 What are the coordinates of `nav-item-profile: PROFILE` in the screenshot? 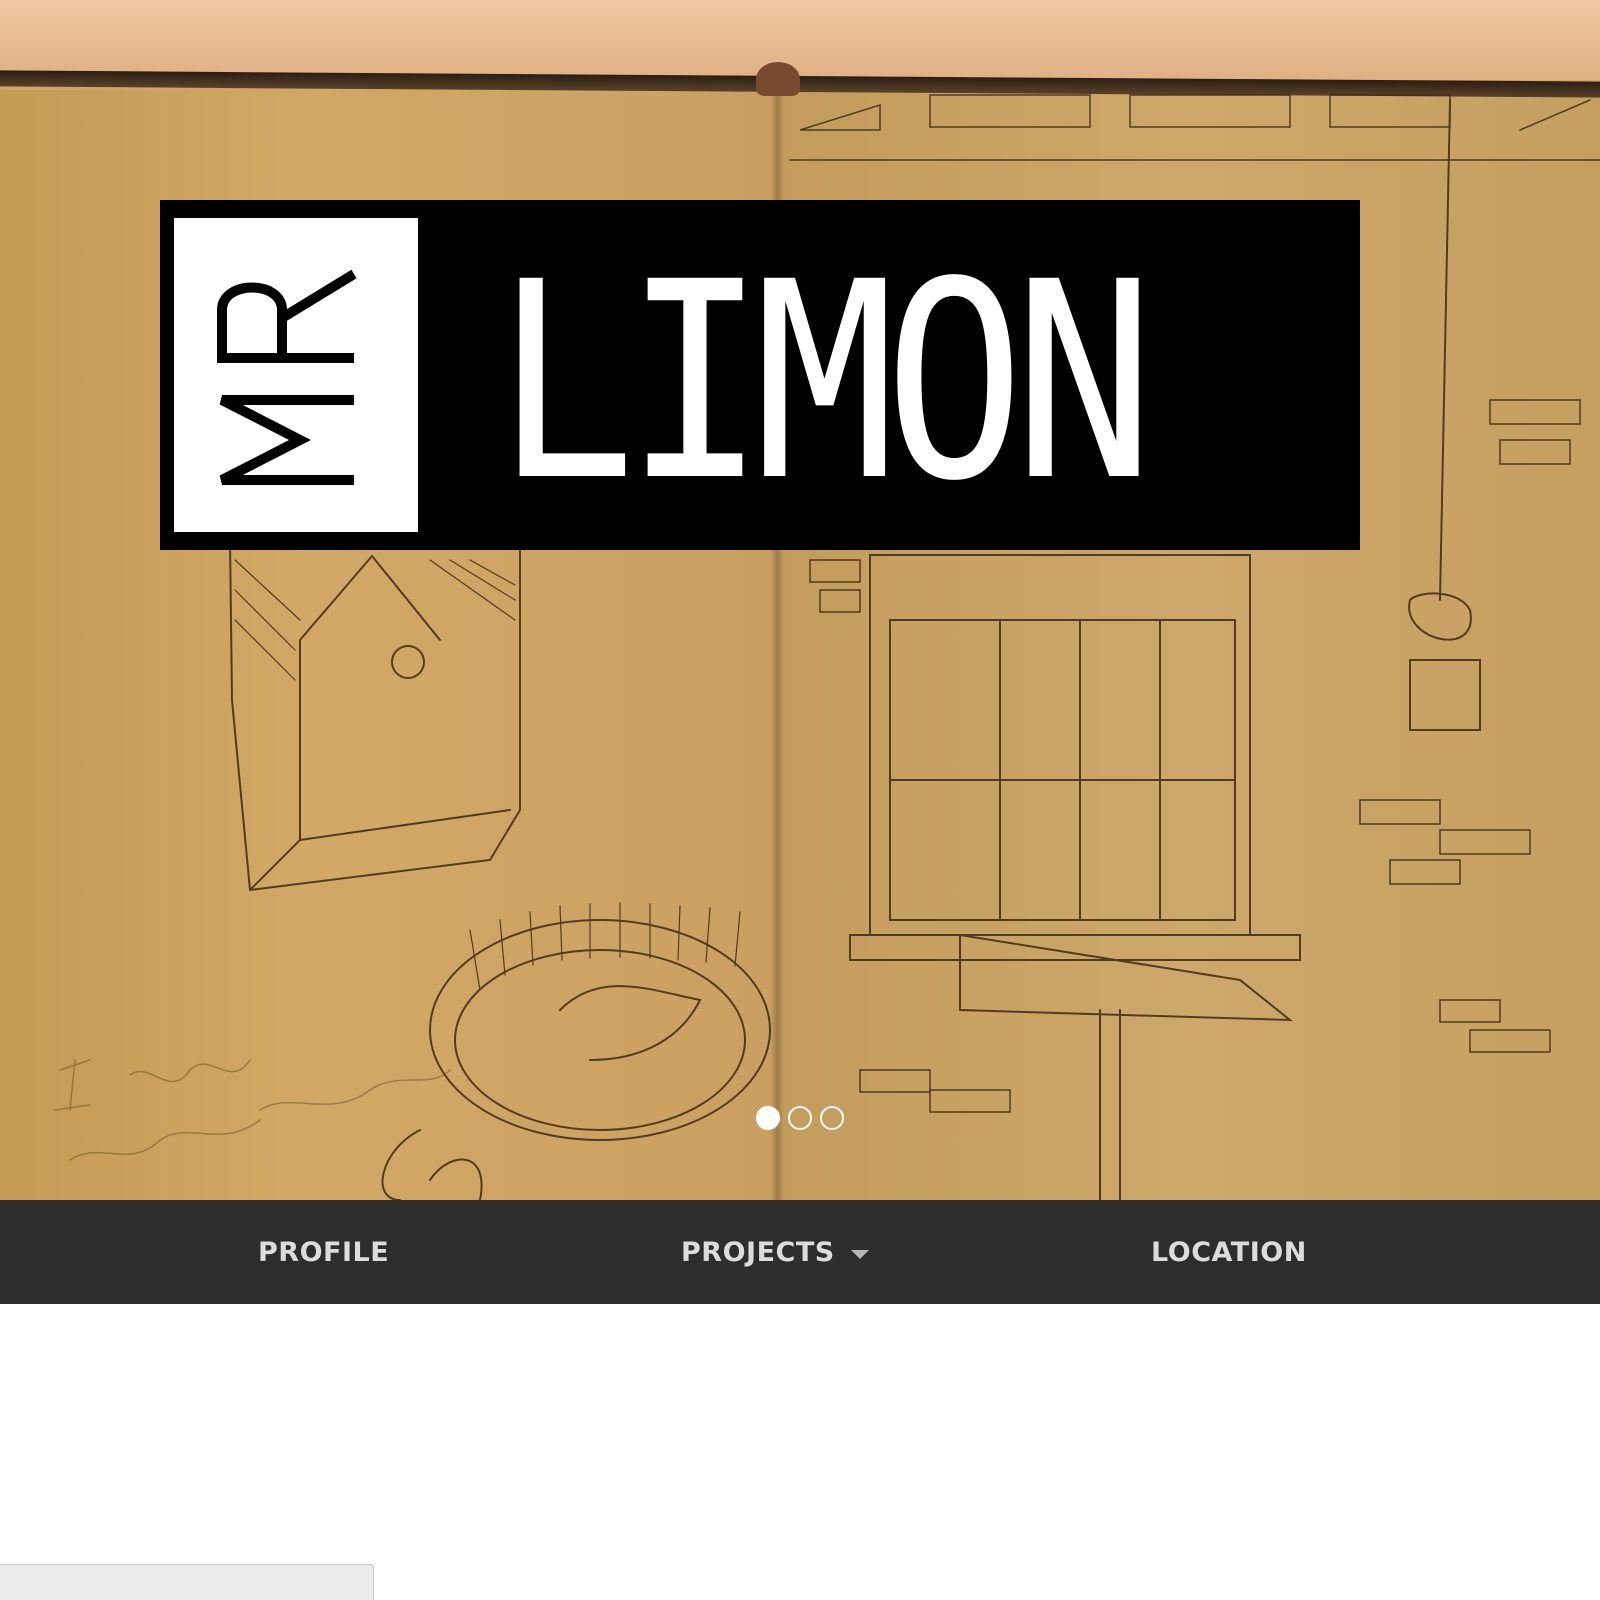 It's located at (323, 1252).